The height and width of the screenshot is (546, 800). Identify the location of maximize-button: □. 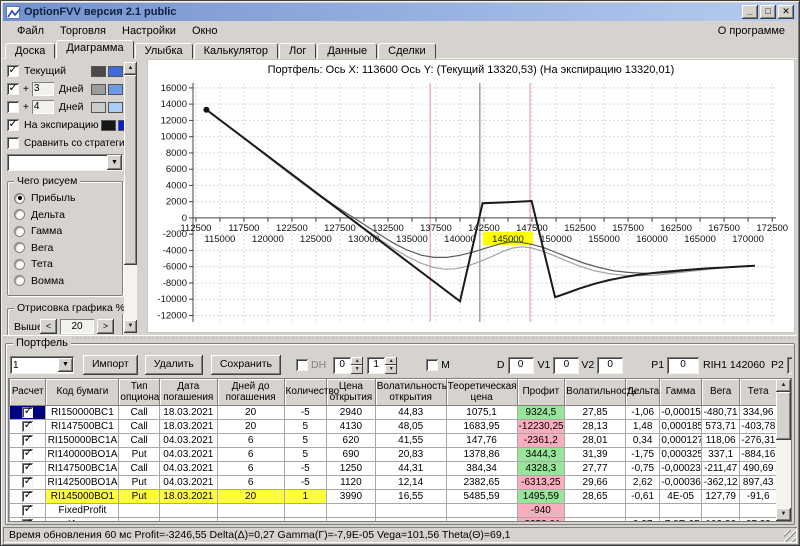
(768, 12).